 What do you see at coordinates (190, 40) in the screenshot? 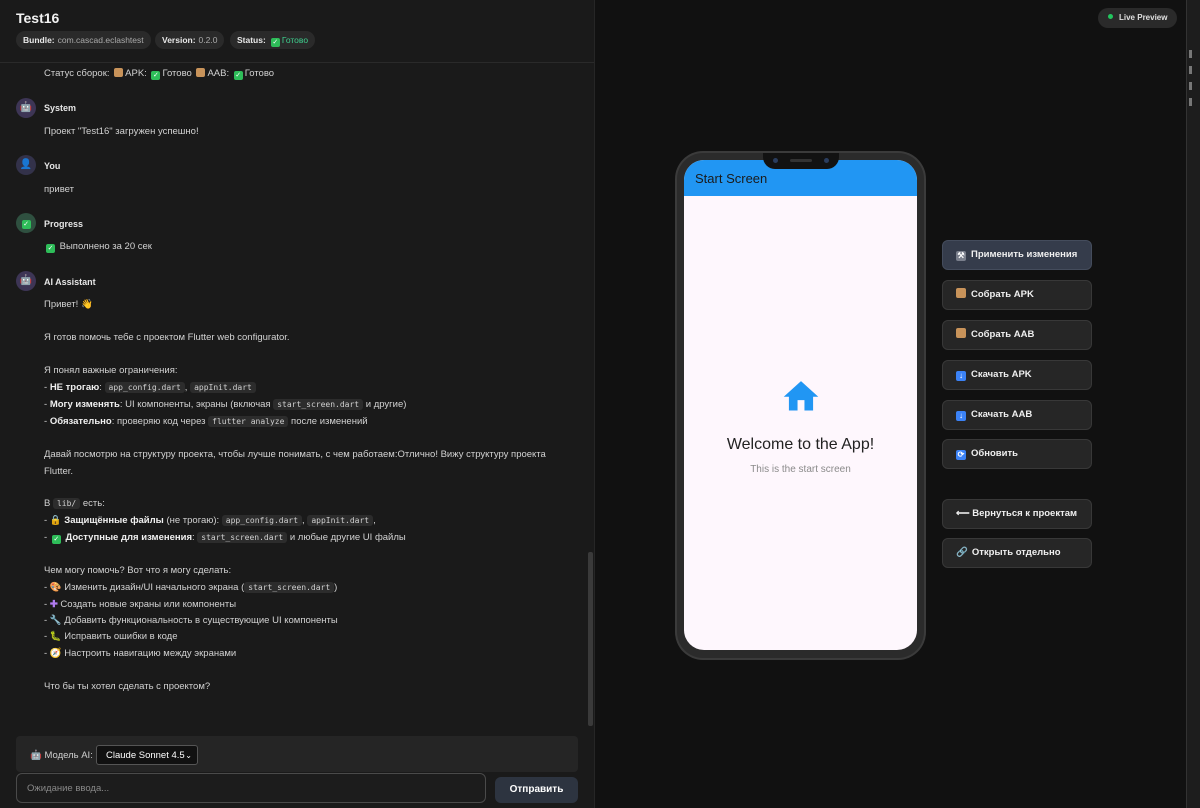
I see `version-chip: Version: 0.2.0` at bounding box center [190, 40].